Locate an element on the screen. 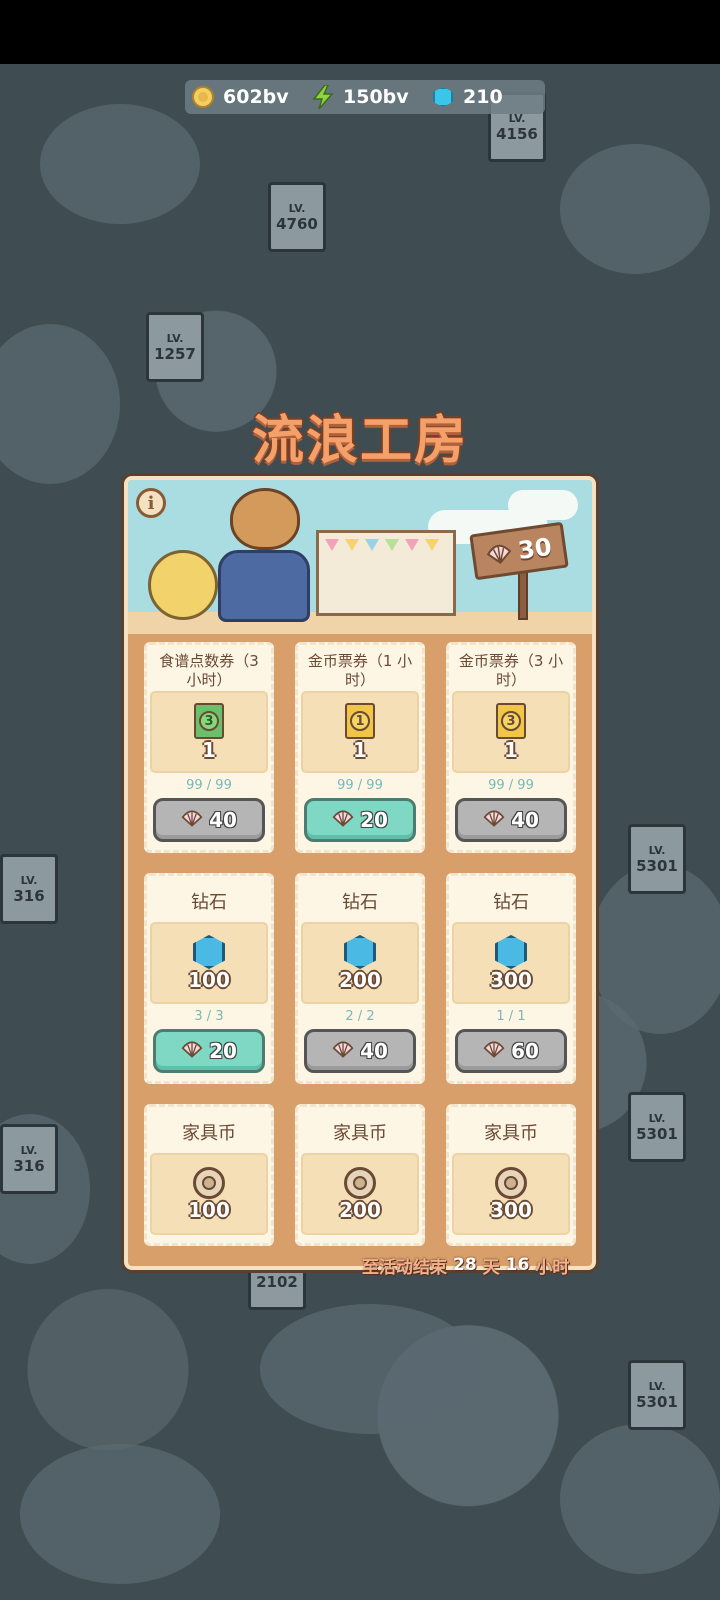 This screenshot has height=1600, width=720. pear-character is located at coordinates (183, 585).